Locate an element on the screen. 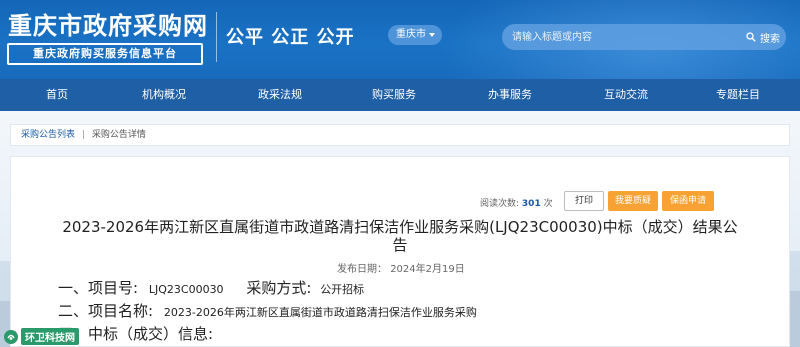 This screenshot has width=800, height=347. main-nav: 首页 机构概况 政采法规 购买服务 办事服务 互动交流 专题栏目 is located at coordinates (400, 95).